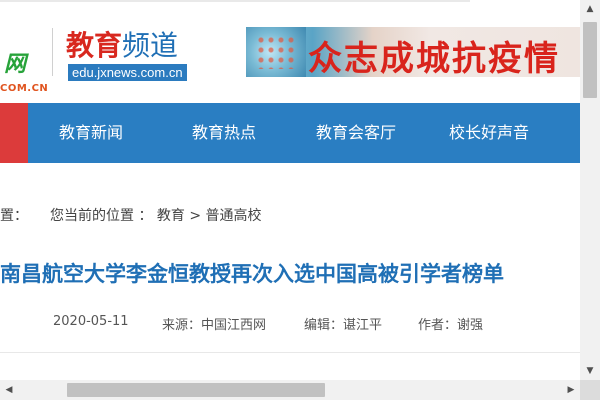 The height and width of the screenshot is (400, 600). What do you see at coordinates (234, 216) in the screenshot?
I see `breadcrumb-level2-link: 普通高校` at bounding box center [234, 216].